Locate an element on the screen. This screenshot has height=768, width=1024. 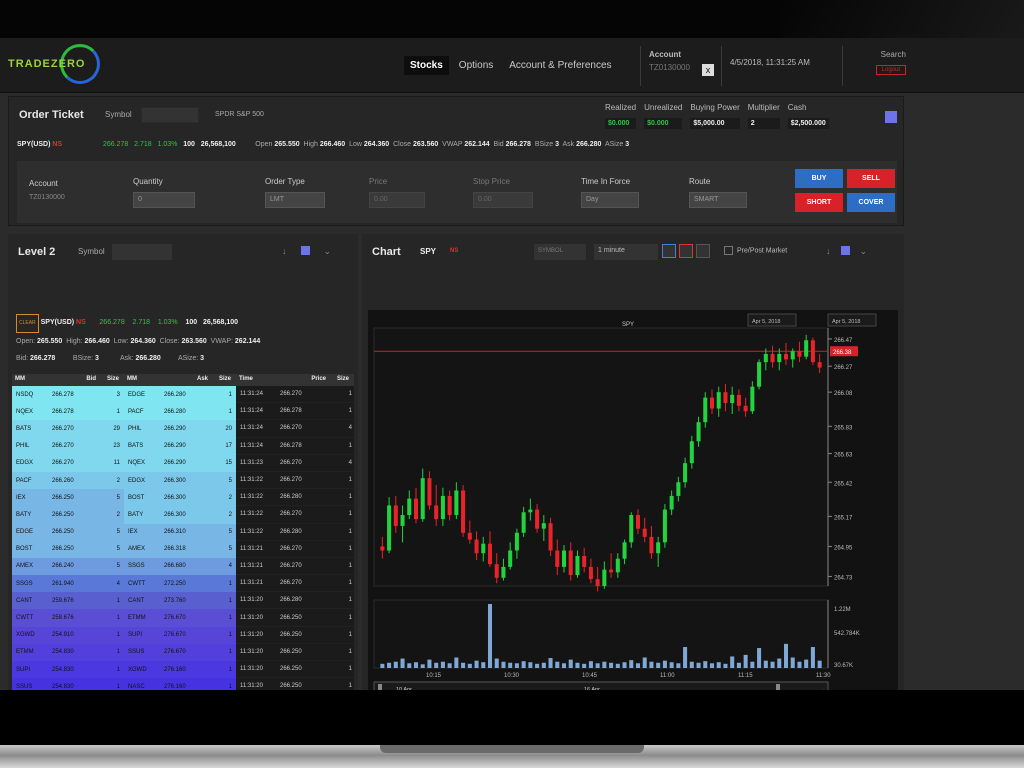
book-row: CANT 273.760 1 is located at coordinates (180, 601).